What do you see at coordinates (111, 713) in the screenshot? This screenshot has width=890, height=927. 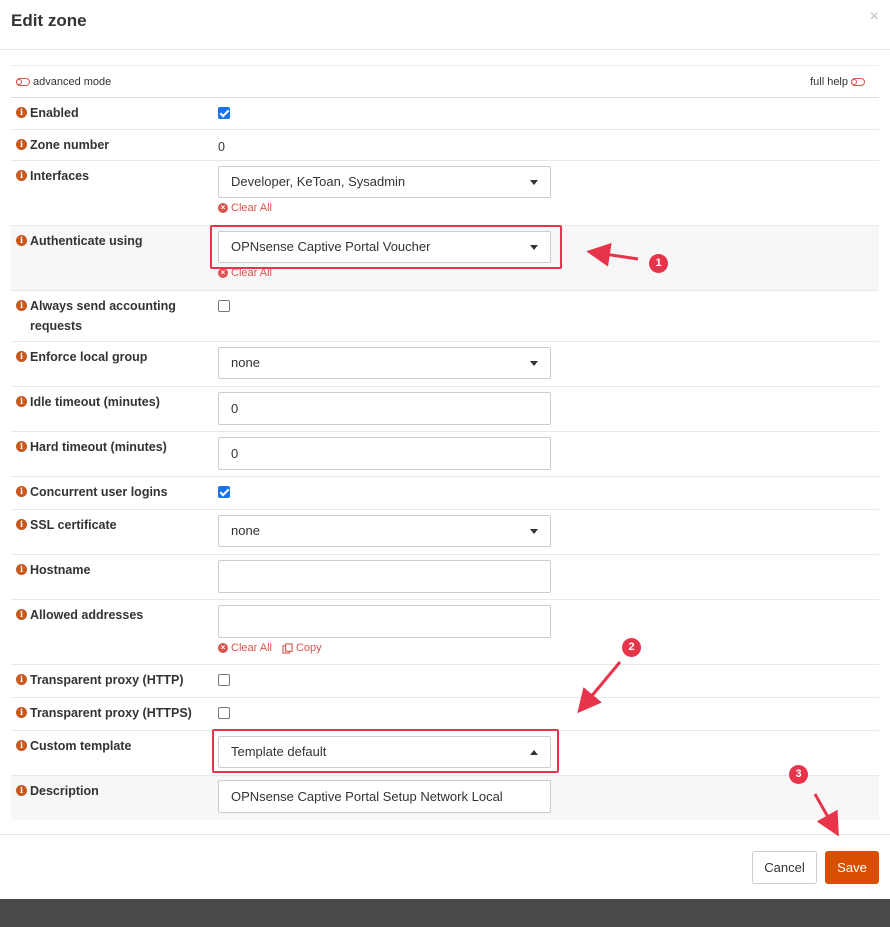 I see `label-proxy-https: i Transparent proxy (HTTPS)` at bounding box center [111, 713].